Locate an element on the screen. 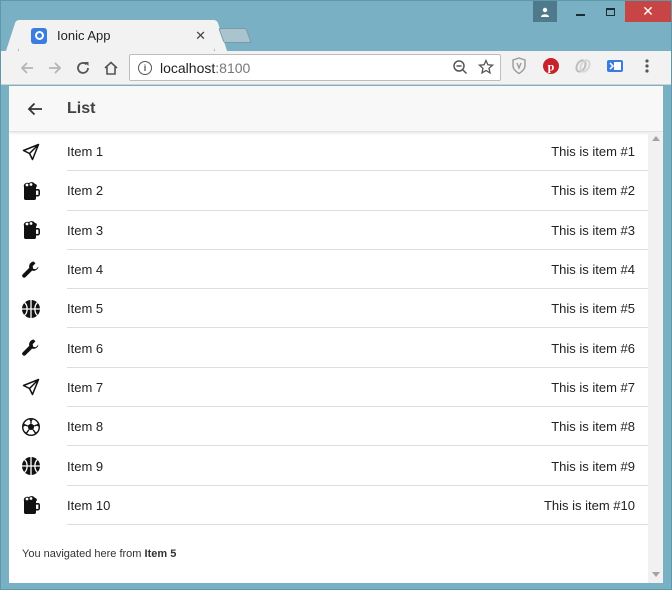 The width and height of the screenshot is (672, 590). extension-icons: p is located at coordinates (583, 66).